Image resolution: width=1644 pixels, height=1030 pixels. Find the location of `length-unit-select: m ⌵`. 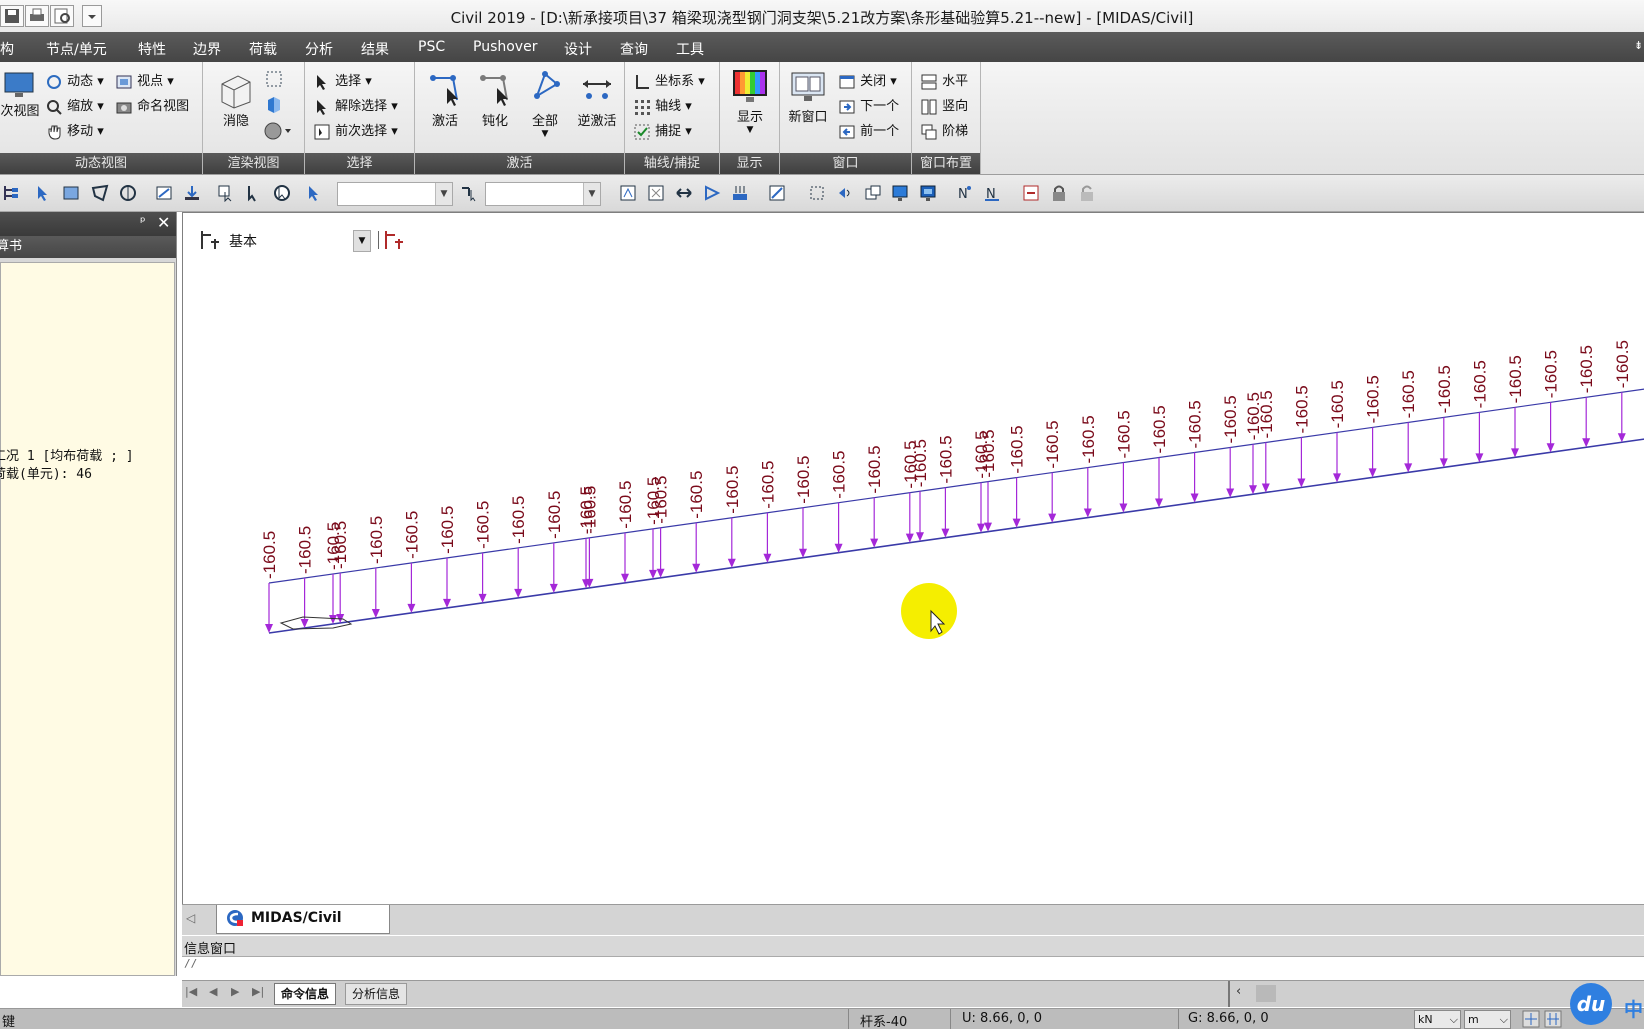

length-unit-select: m ⌵ is located at coordinates (1487, 1019).